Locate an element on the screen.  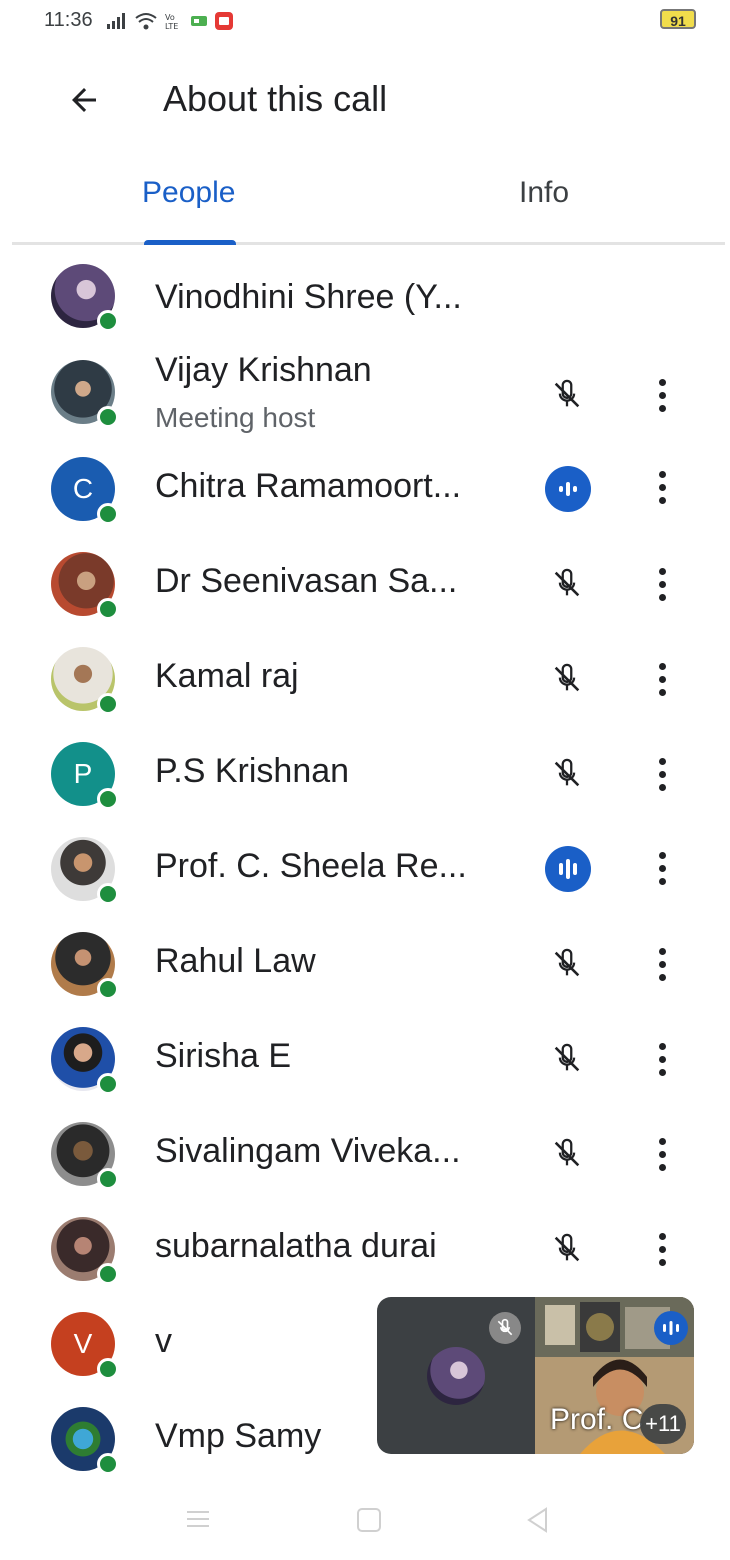
avatar: C is located at coordinates (85, 491).